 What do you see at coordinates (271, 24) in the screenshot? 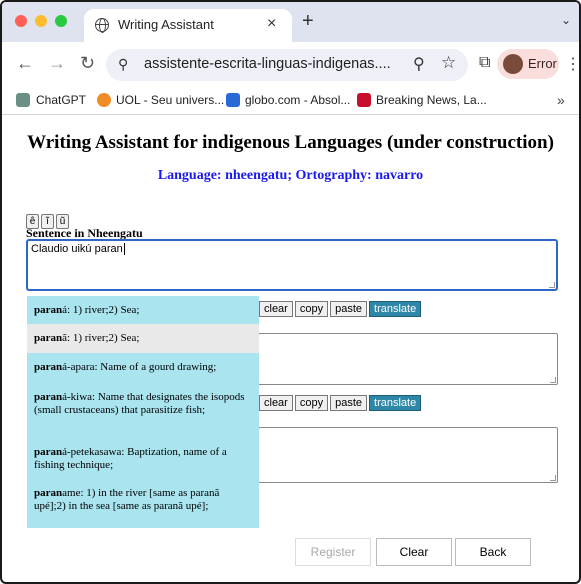
I see `close-tab-icon: ×` at bounding box center [271, 24].